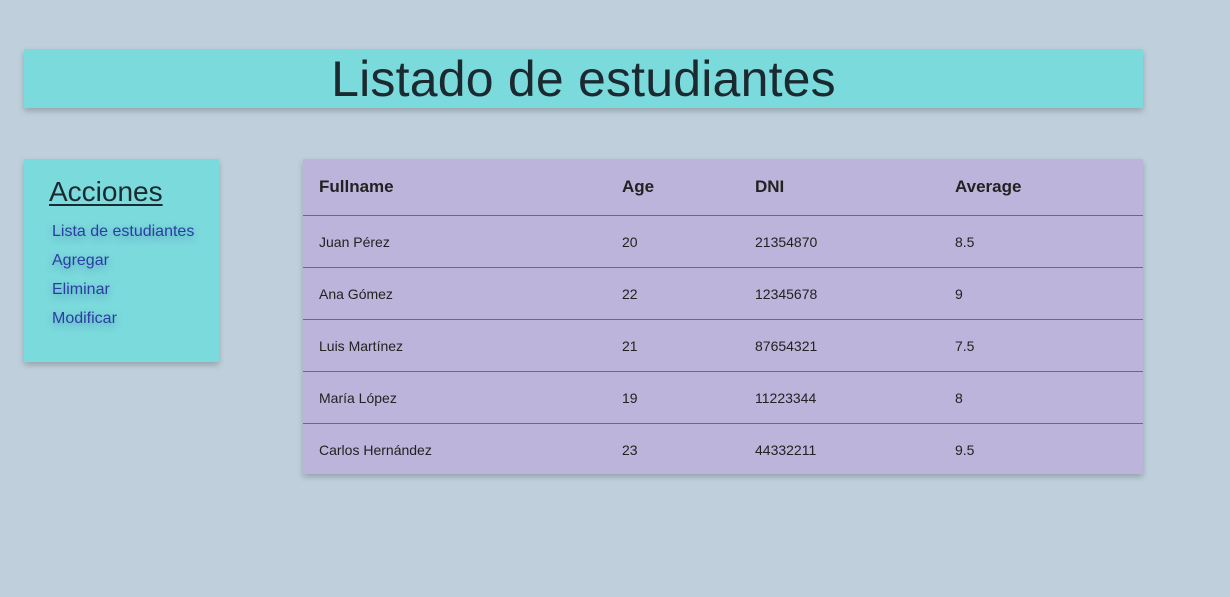 The height and width of the screenshot is (597, 1230). Describe the element at coordinates (839, 241) in the screenshot. I see `cell-dni: 21354870` at that location.